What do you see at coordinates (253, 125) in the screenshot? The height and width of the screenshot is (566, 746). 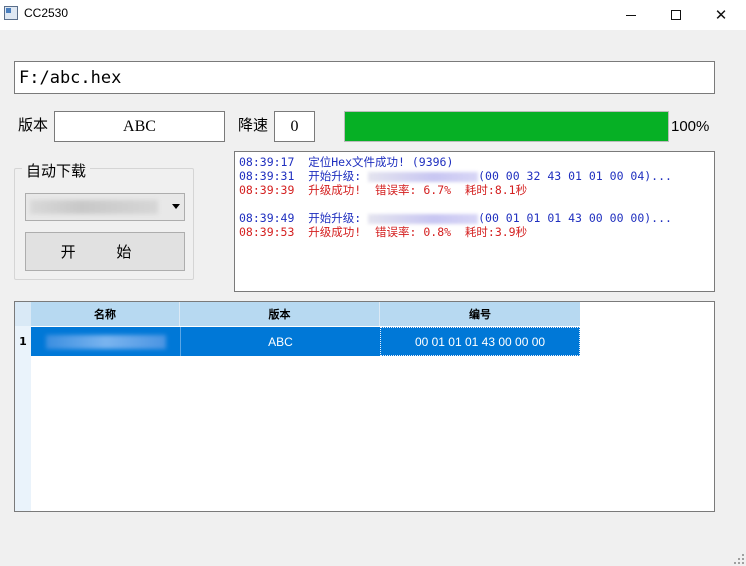 I see `speed-label: 降速` at bounding box center [253, 125].